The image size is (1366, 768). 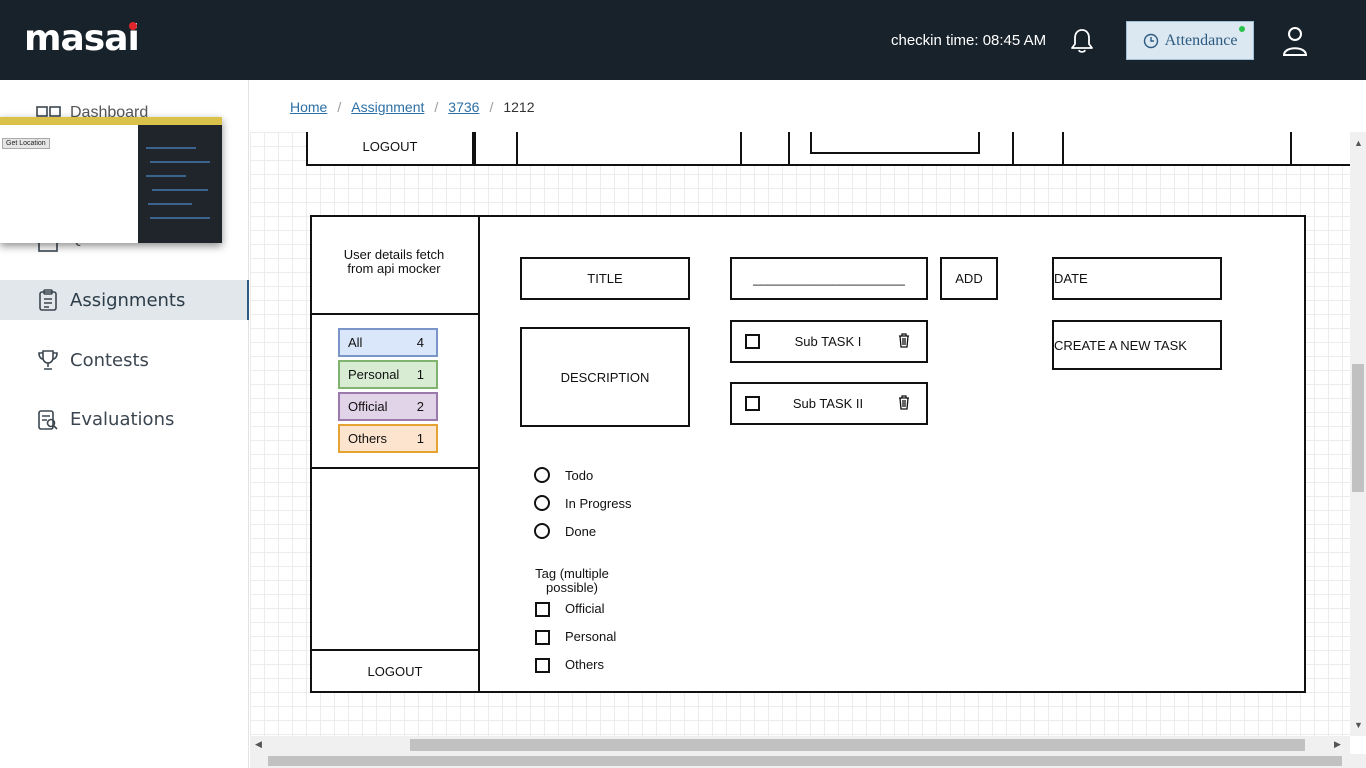 What do you see at coordinates (26, 143) in the screenshot?
I see `get-location-button: Get Location` at bounding box center [26, 143].